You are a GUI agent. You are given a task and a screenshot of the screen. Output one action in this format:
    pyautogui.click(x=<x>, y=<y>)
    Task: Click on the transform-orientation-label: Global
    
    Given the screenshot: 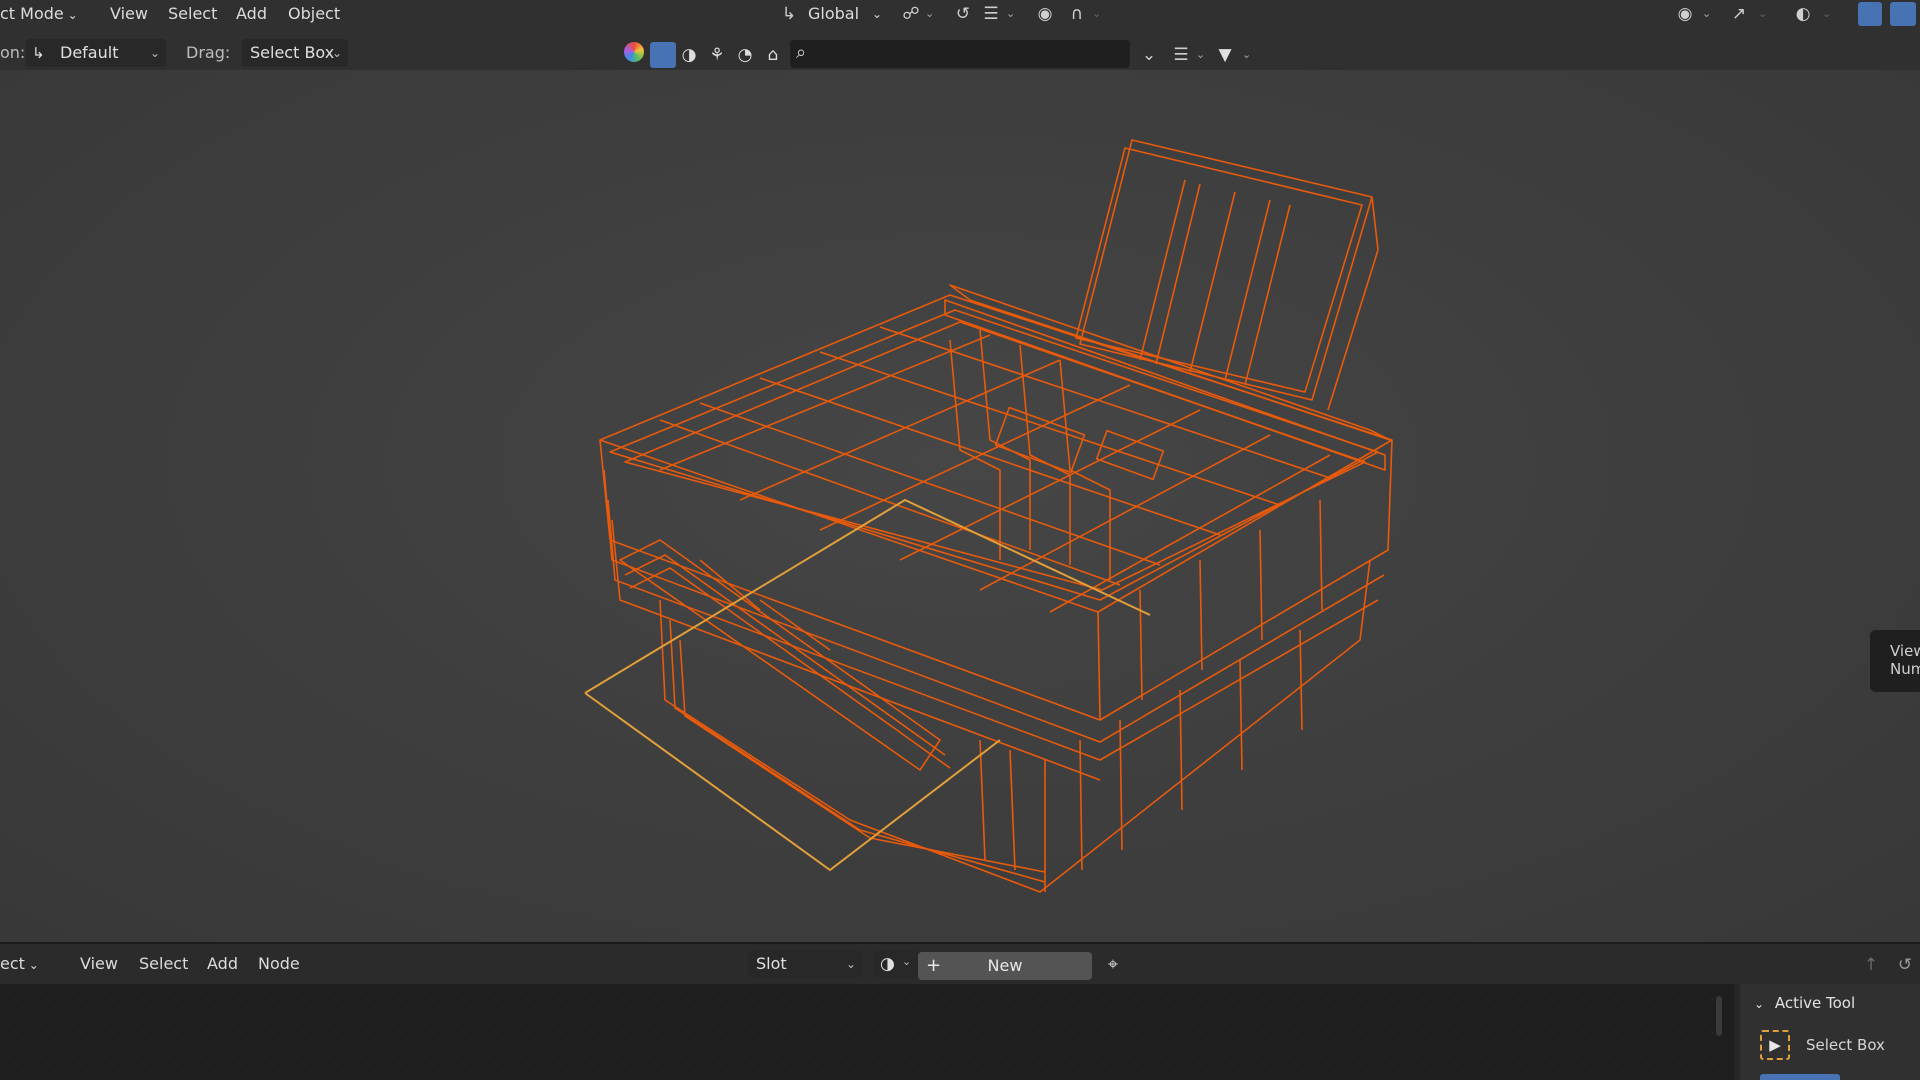 What is the action you would take?
    pyautogui.click(x=834, y=13)
    